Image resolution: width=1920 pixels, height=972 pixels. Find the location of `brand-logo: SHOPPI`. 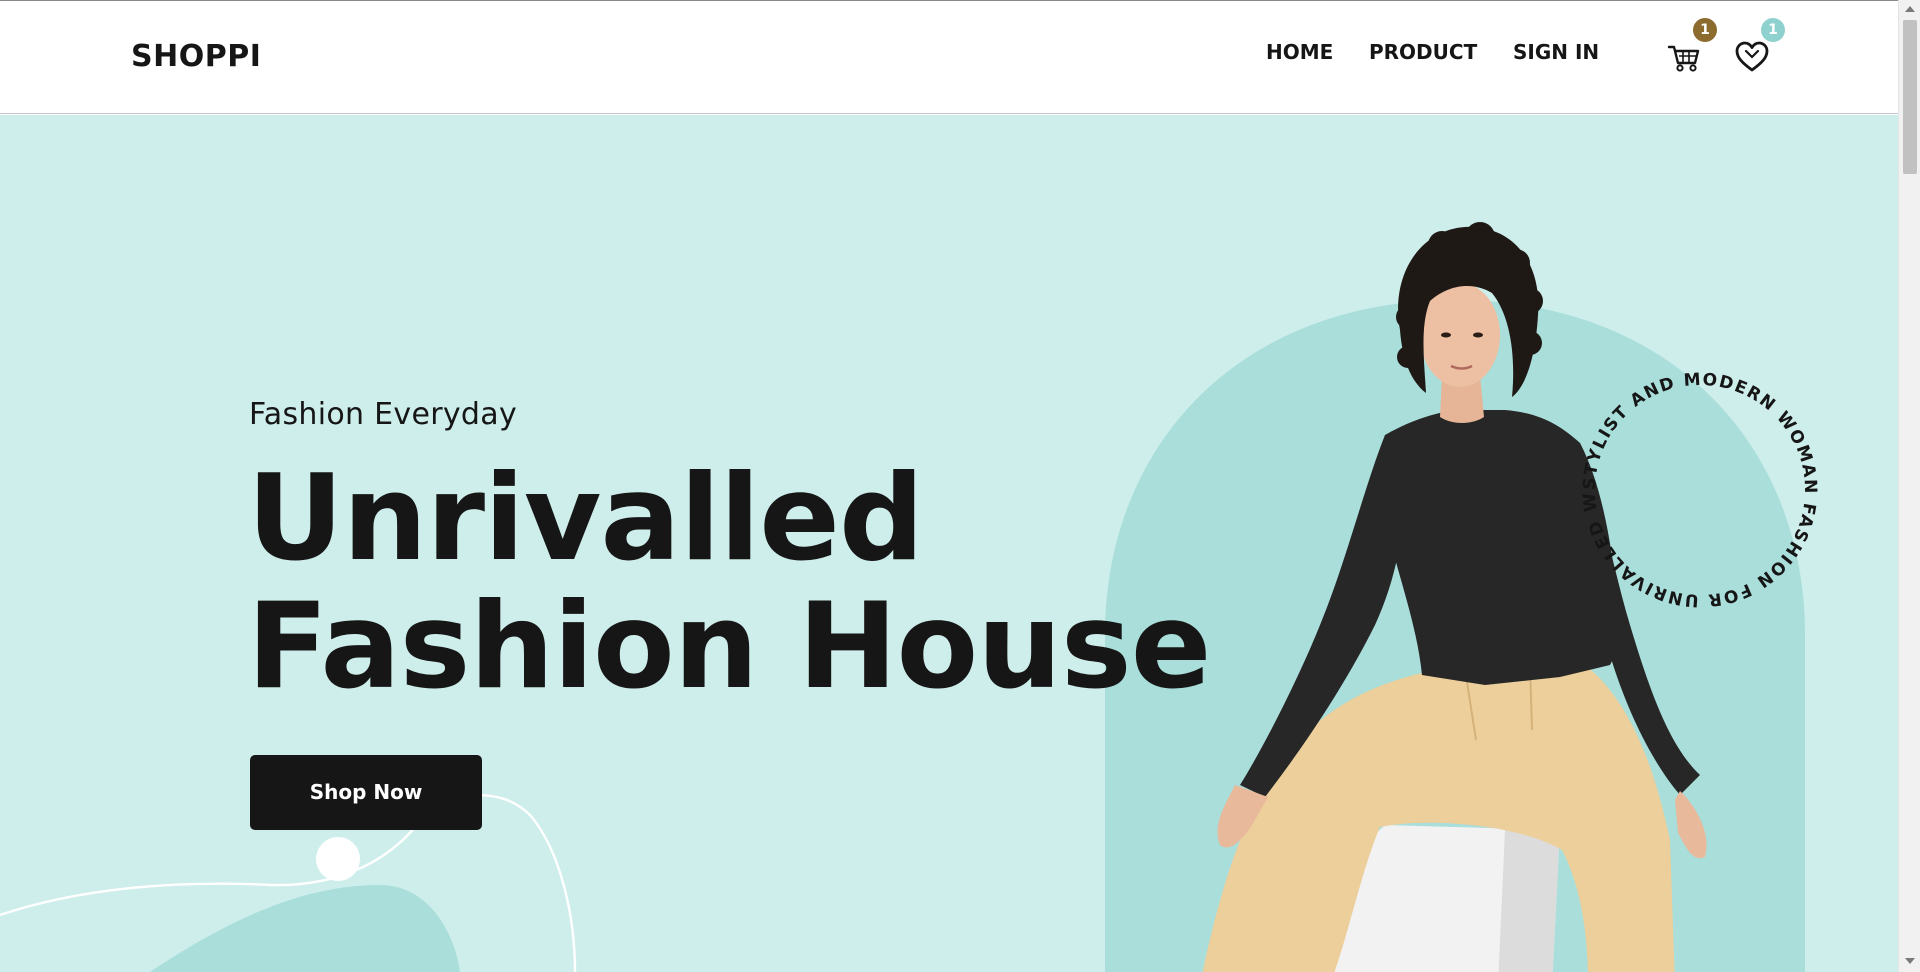

brand-logo: SHOPPI is located at coordinates (196, 56).